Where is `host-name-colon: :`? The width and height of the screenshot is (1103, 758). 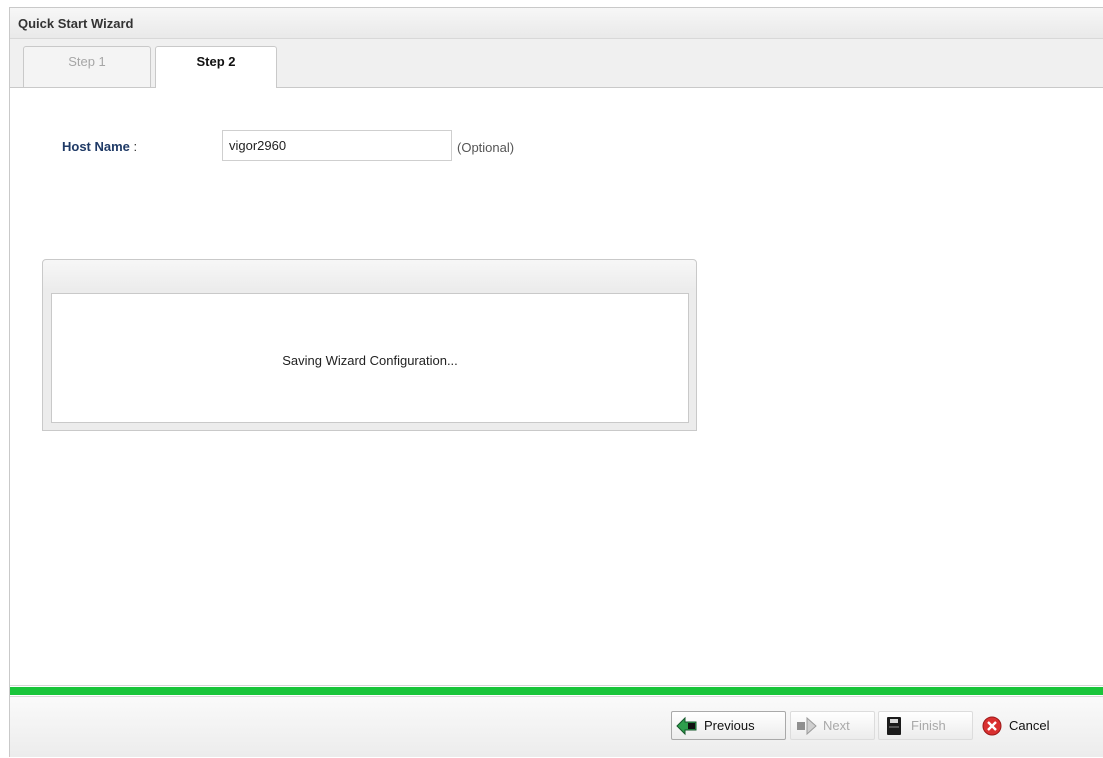 host-name-colon: : is located at coordinates (135, 146).